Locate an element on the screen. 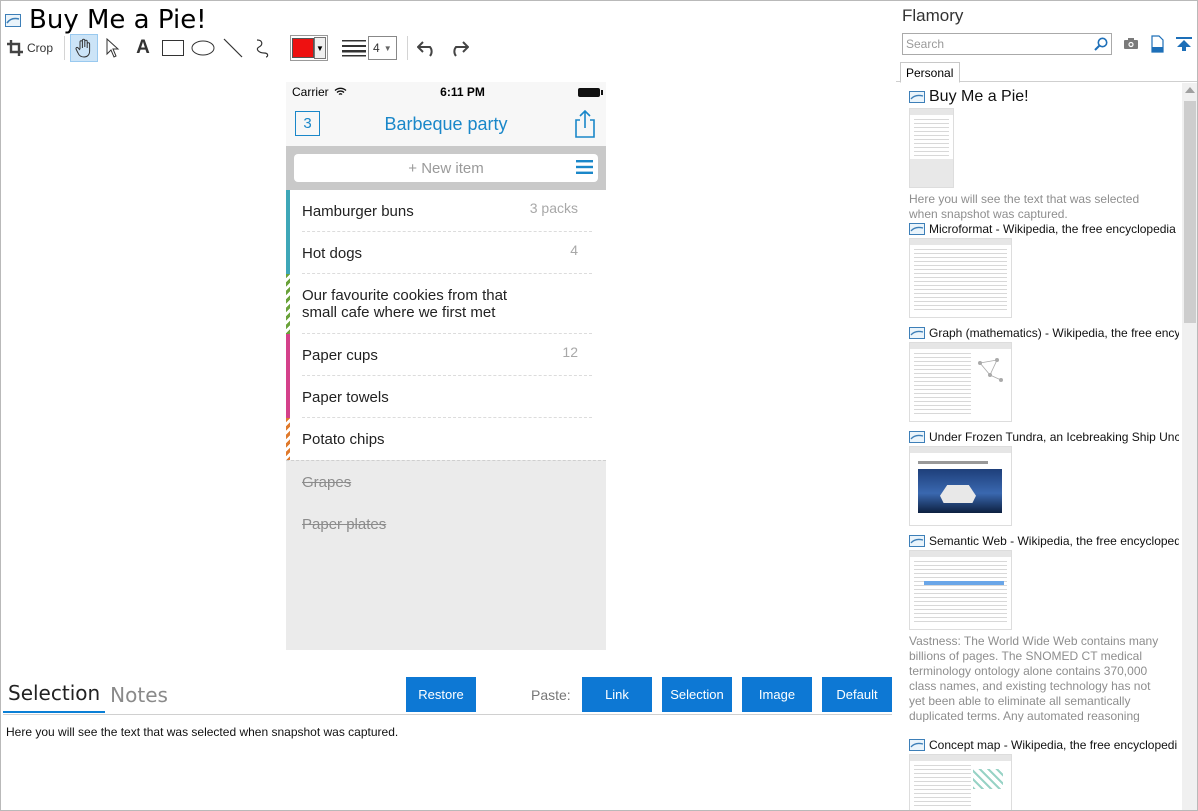  tab-selection: Selection is located at coordinates (54, 697).